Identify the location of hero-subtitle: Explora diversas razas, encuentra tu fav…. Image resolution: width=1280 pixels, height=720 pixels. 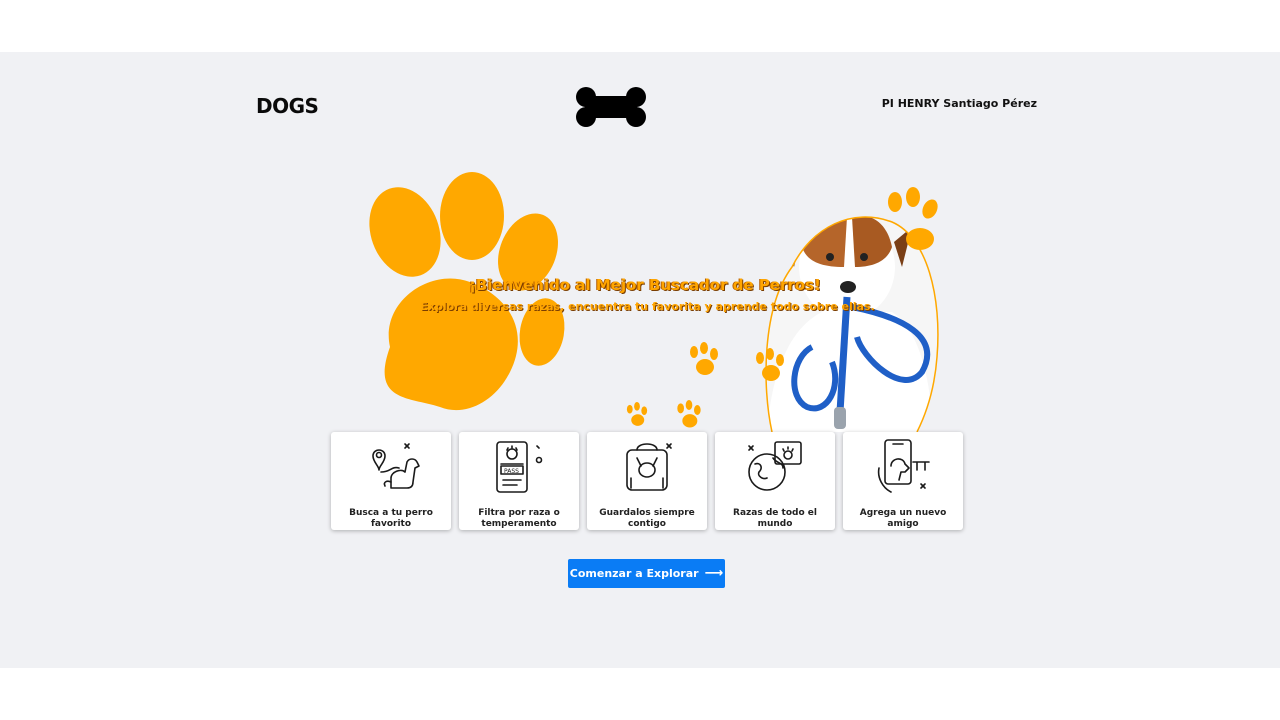
(647, 306).